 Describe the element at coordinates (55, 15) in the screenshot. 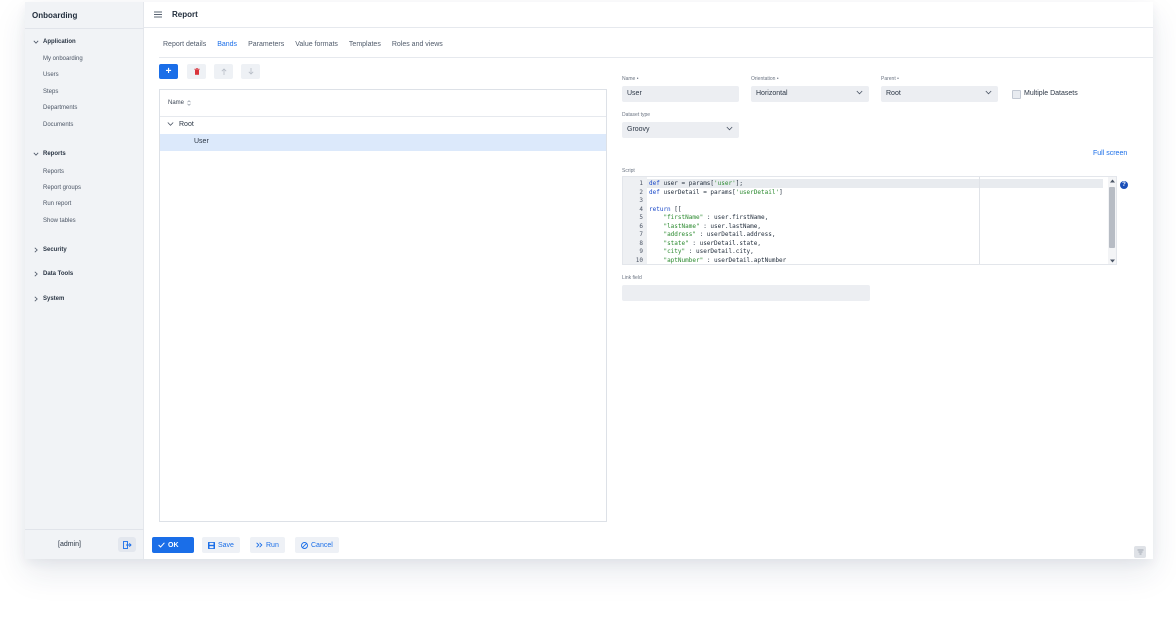

I see `app-title: Onboarding` at that location.